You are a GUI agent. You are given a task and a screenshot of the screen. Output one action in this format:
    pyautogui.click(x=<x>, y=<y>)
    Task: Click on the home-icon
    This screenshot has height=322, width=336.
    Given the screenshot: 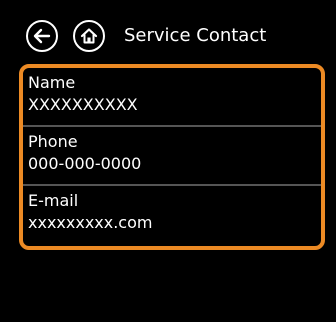 What is the action you would take?
    pyautogui.click(x=89, y=36)
    